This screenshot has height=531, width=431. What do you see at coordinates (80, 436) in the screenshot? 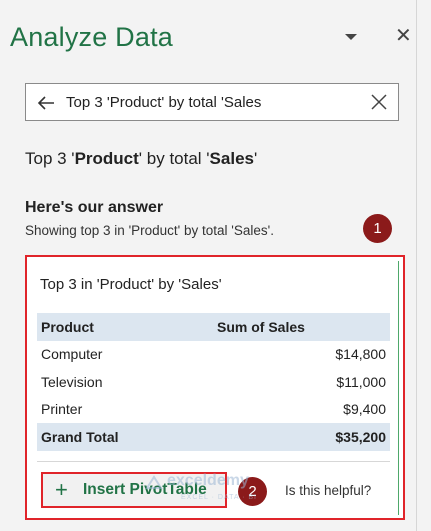
I see `grand-total-label: Grand Total` at bounding box center [80, 436].